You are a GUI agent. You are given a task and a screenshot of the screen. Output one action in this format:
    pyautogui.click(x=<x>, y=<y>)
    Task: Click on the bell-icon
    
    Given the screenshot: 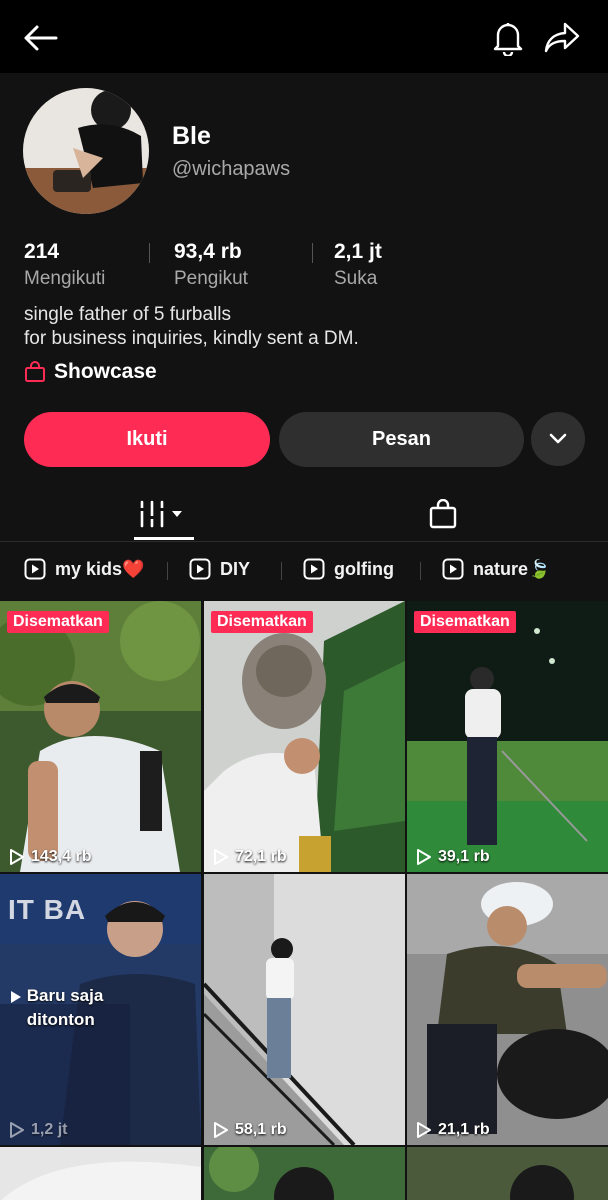 What is the action you would take?
    pyautogui.click(x=508, y=39)
    